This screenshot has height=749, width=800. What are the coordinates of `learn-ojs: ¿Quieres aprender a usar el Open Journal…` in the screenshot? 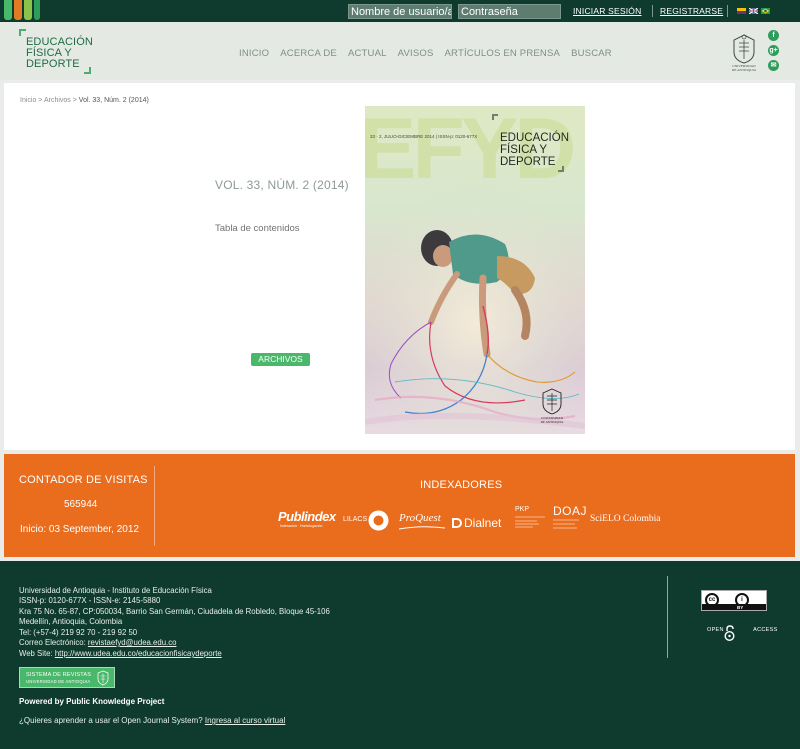 It's located at (152, 720).